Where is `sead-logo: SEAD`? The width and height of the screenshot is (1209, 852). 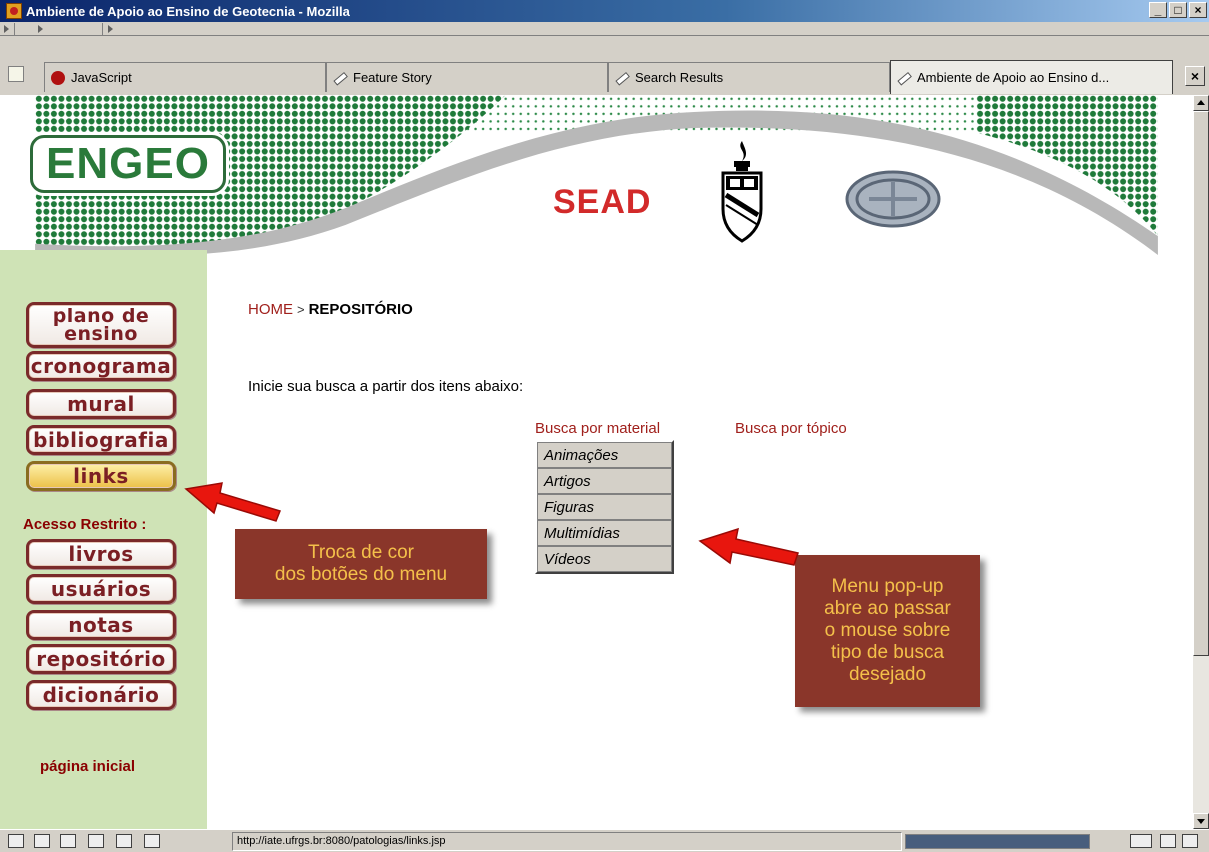 sead-logo: SEAD is located at coordinates (602, 202).